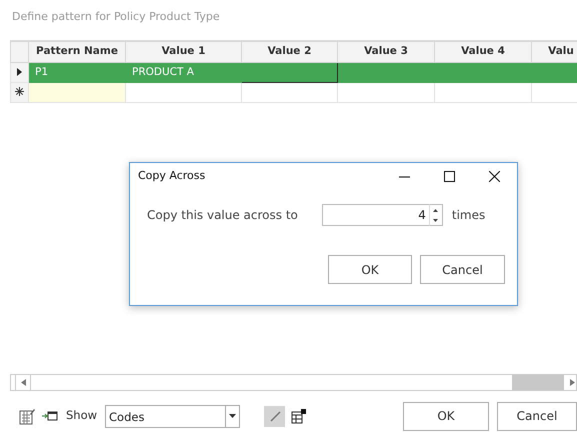 This screenshot has height=437, width=577. What do you see at coordinates (290, 52) in the screenshot?
I see `column-header: Value 2` at bounding box center [290, 52].